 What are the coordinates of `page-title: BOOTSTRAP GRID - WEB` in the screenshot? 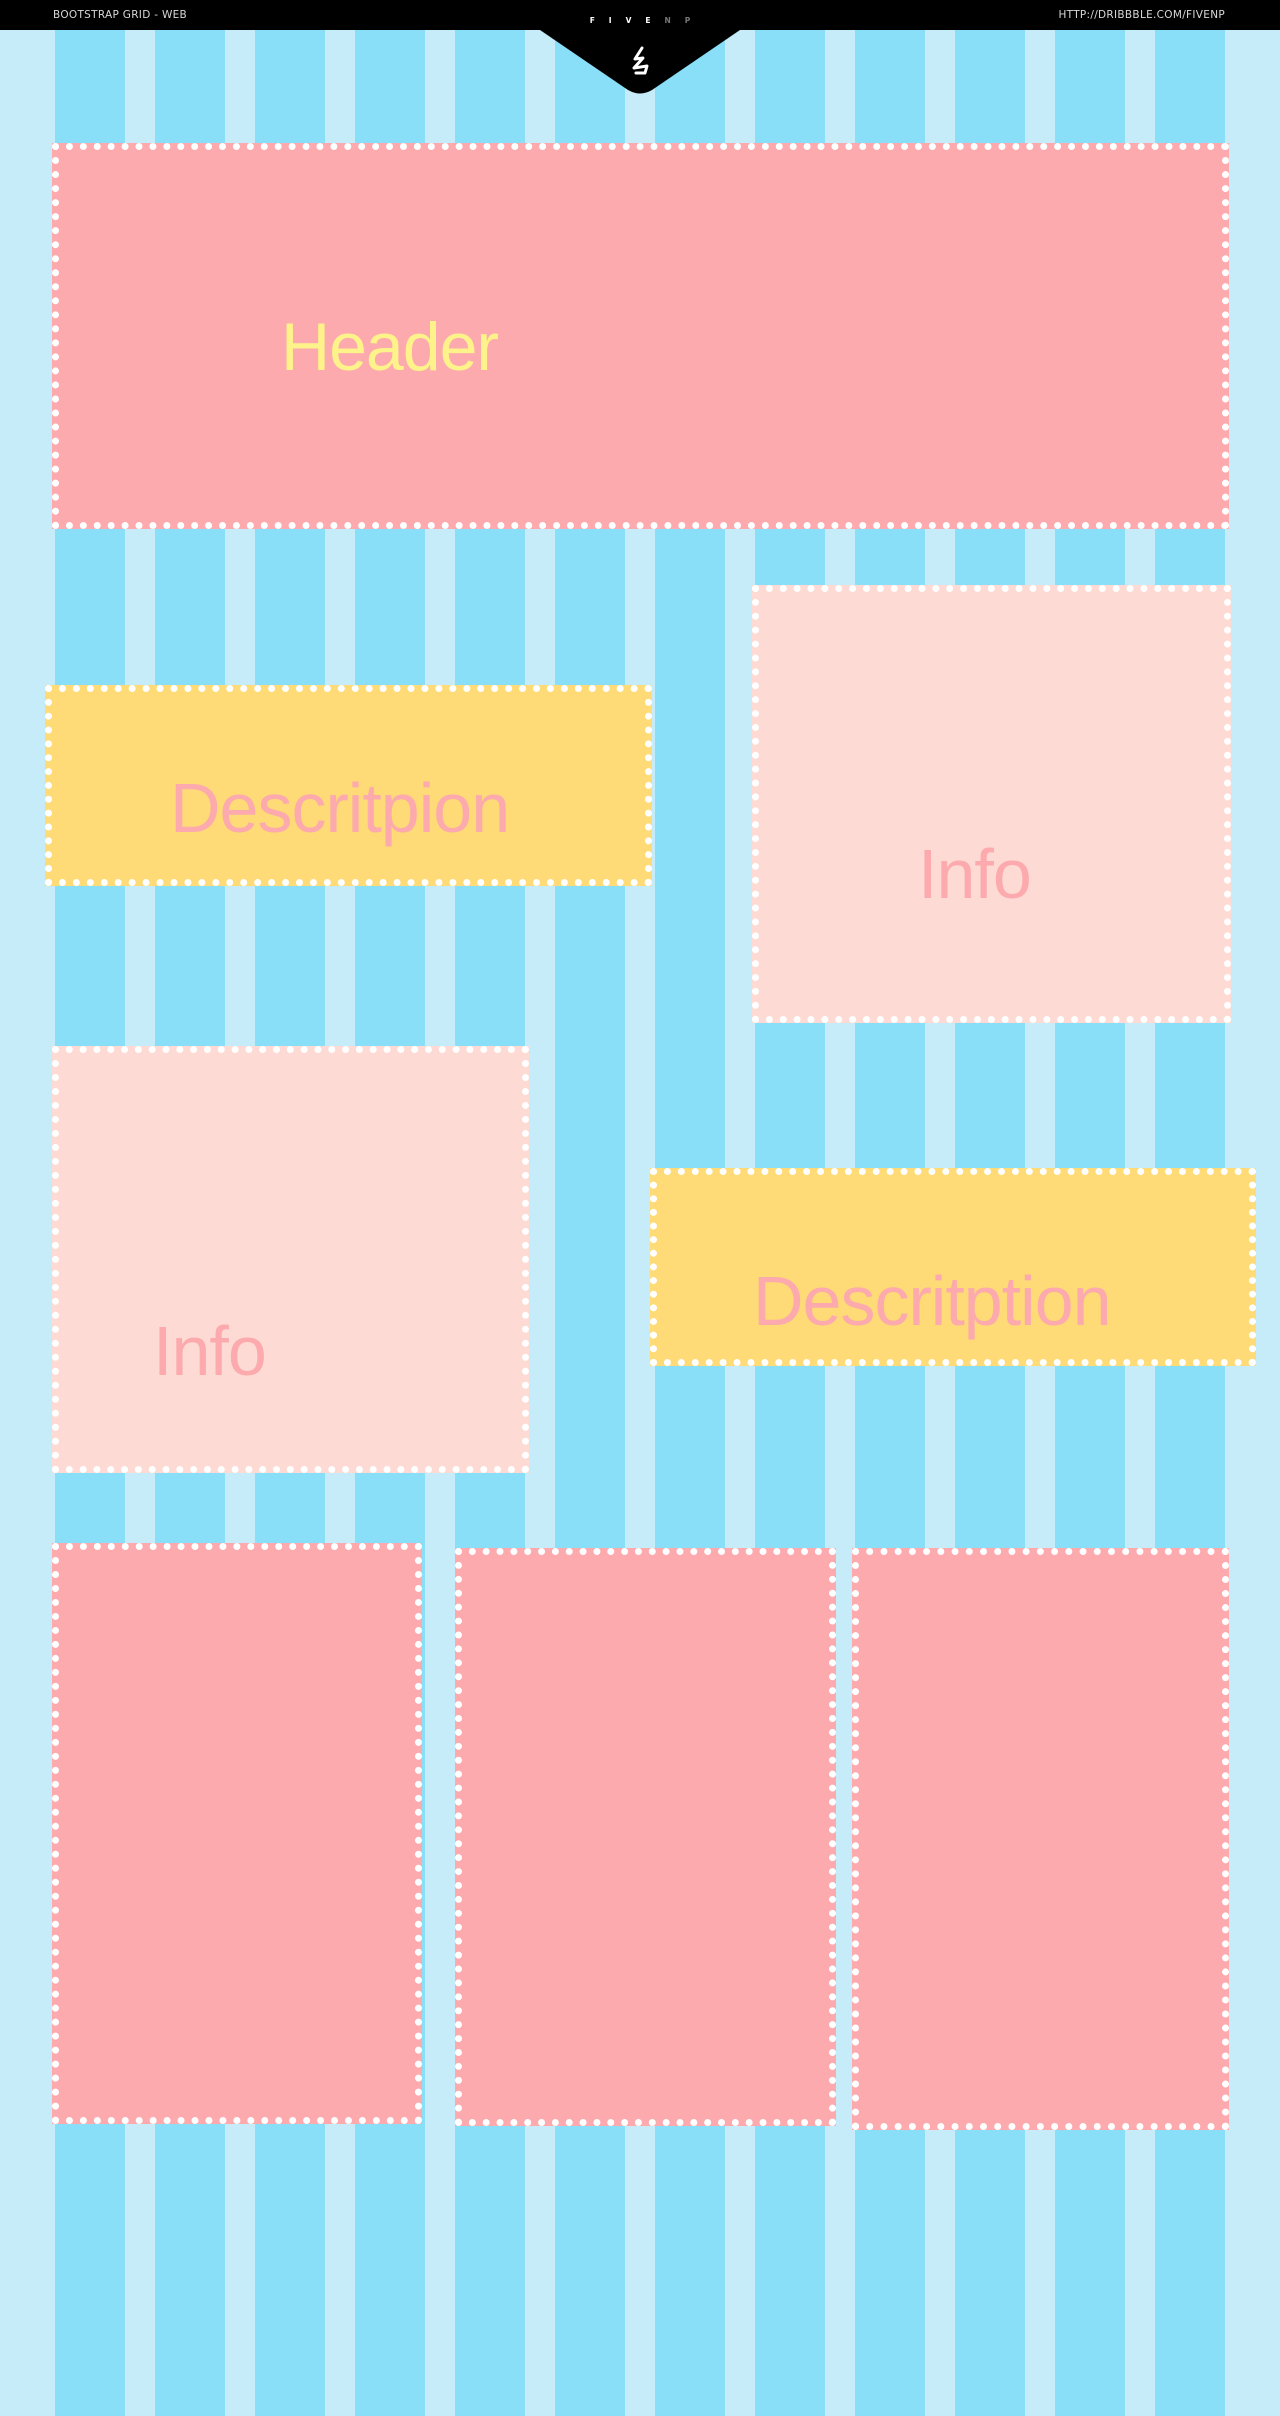 It's located at (120, 15).